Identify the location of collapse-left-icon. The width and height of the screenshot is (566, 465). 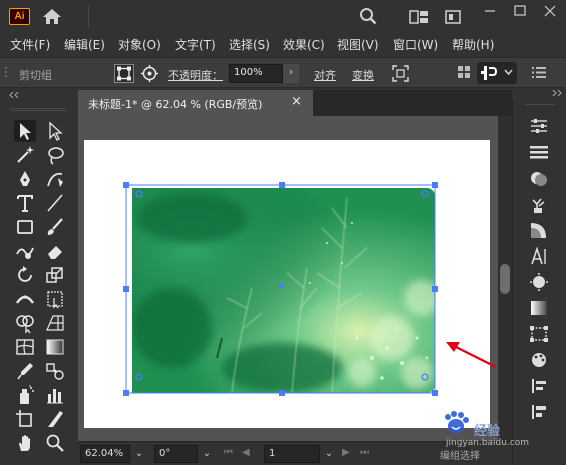
(14, 95).